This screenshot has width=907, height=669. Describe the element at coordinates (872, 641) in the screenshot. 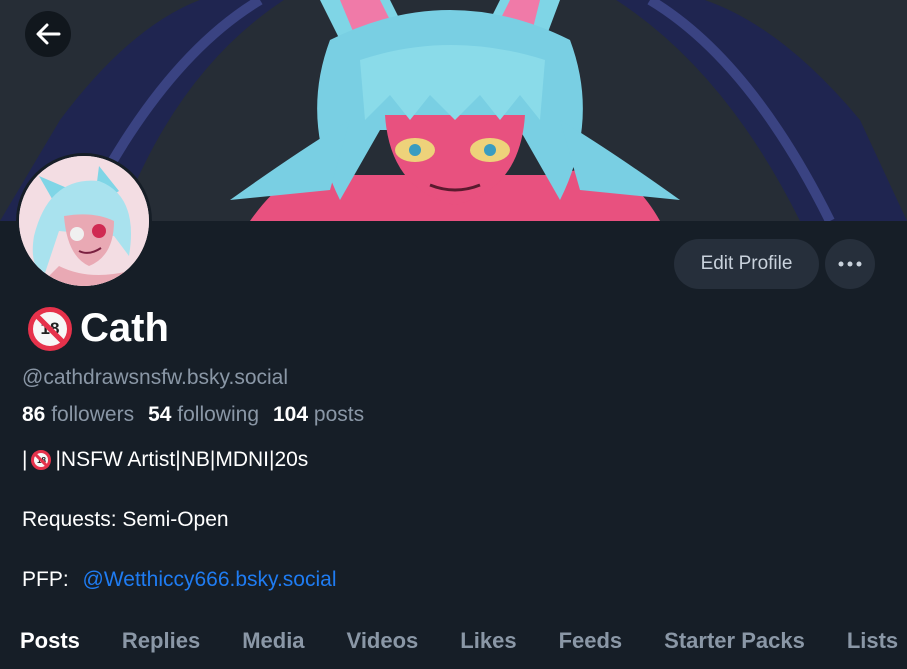

I see `tab-lists: Lists` at that location.